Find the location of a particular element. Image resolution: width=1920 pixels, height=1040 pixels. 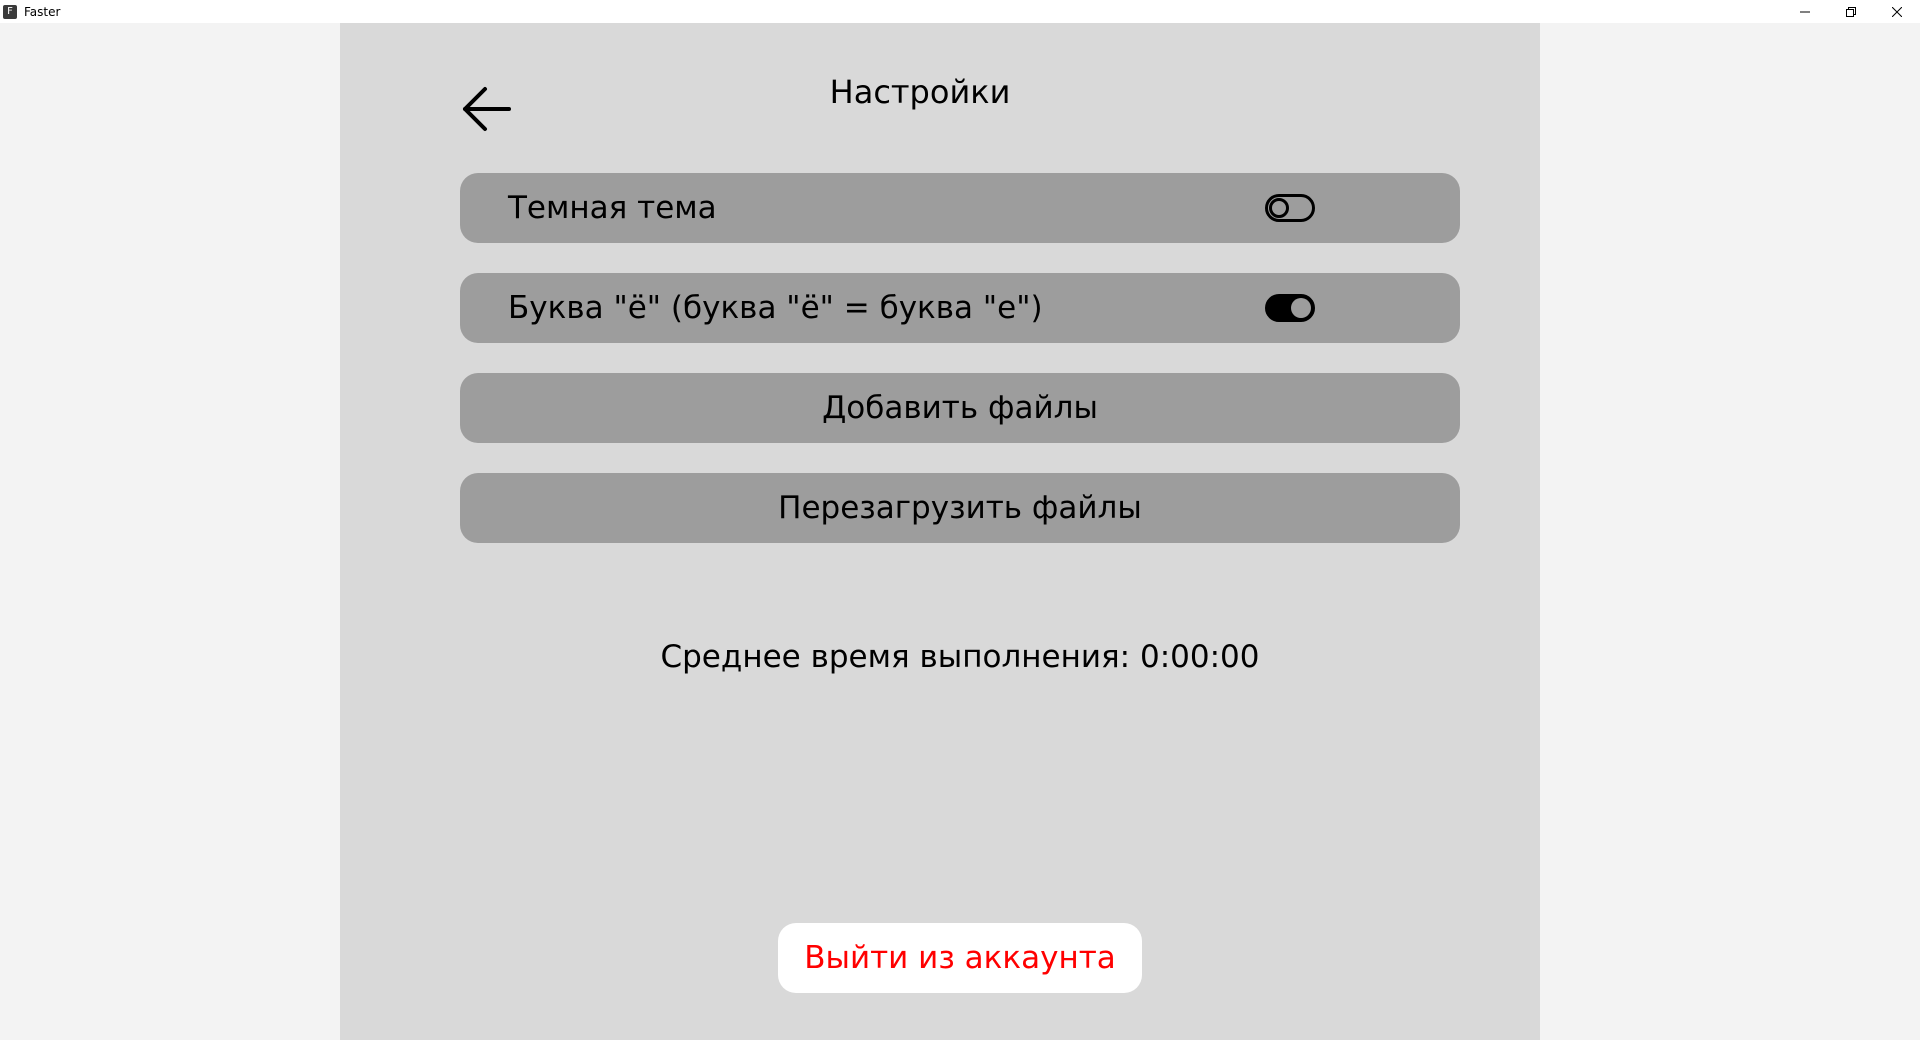

yo-letter-row: Буква "ё" (буква "ё" = буква "е") is located at coordinates (960, 308).